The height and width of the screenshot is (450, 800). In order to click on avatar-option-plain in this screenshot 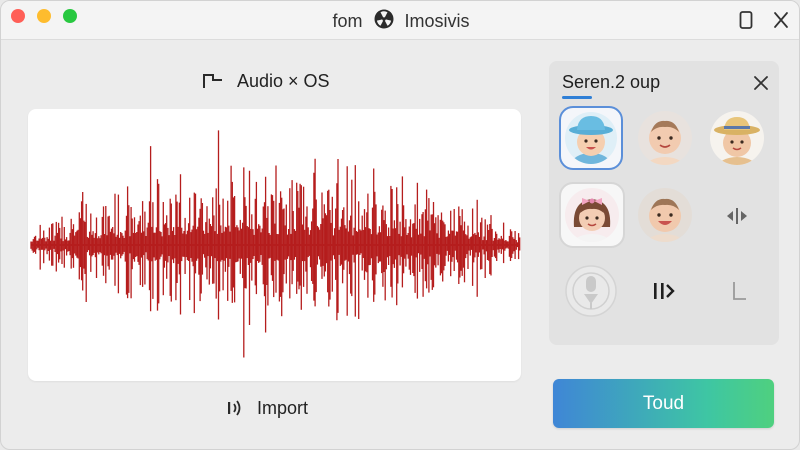, I will do `click(665, 138)`.